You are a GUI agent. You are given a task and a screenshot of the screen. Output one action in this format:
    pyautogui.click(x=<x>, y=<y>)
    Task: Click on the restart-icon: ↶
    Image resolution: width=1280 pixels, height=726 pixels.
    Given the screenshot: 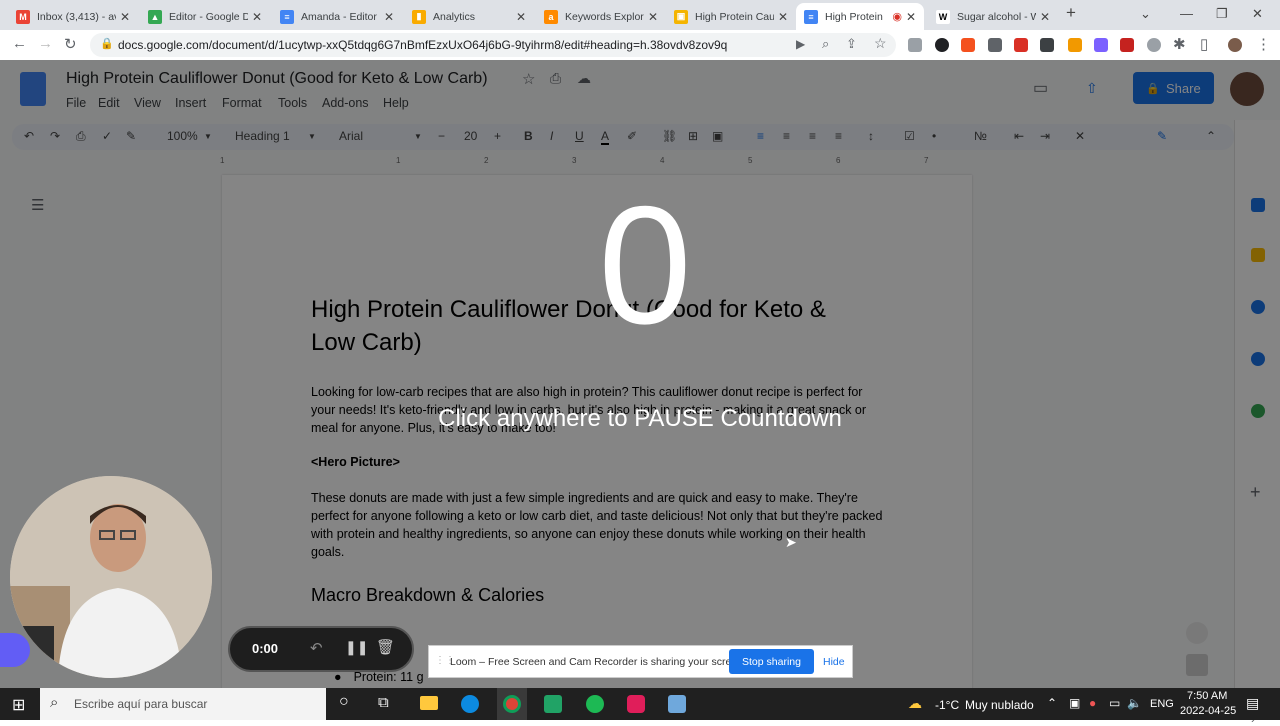 What is the action you would take?
    pyautogui.click(x=316, y=648)
    